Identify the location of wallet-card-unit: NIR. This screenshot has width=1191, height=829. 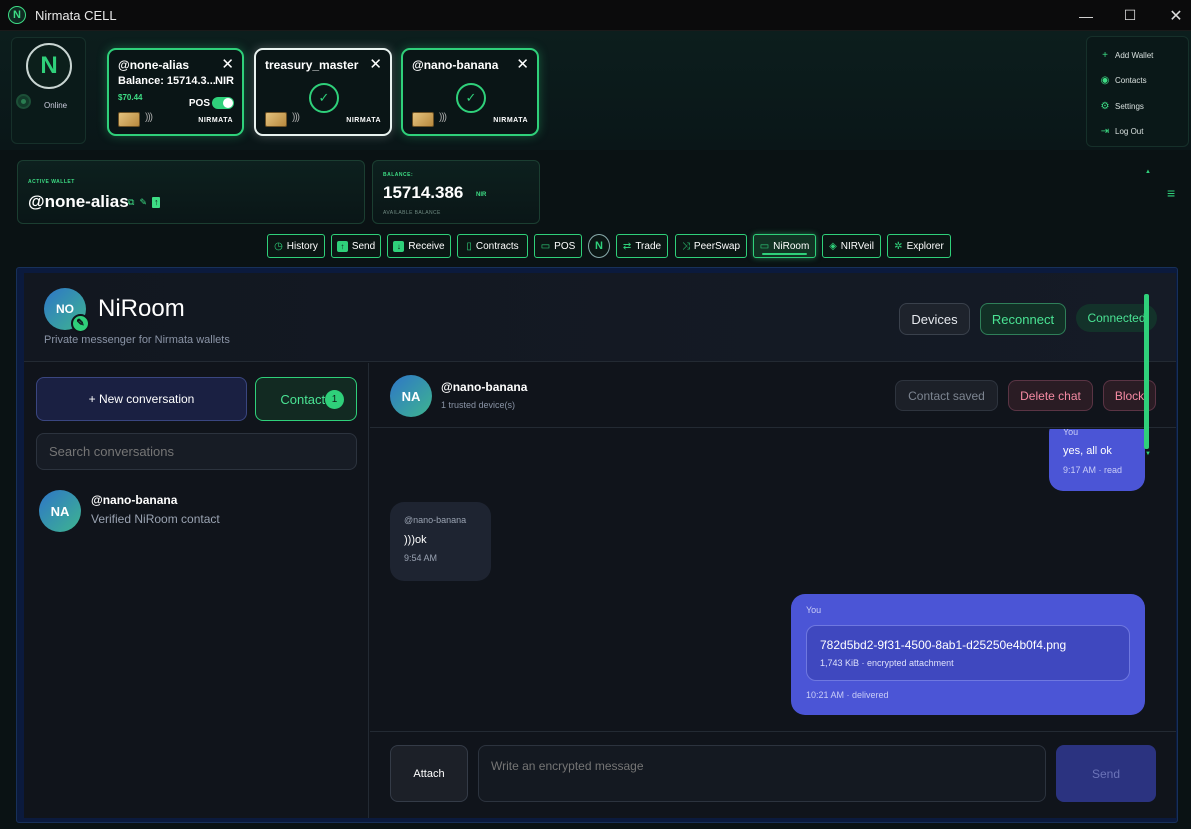
(224, 81).